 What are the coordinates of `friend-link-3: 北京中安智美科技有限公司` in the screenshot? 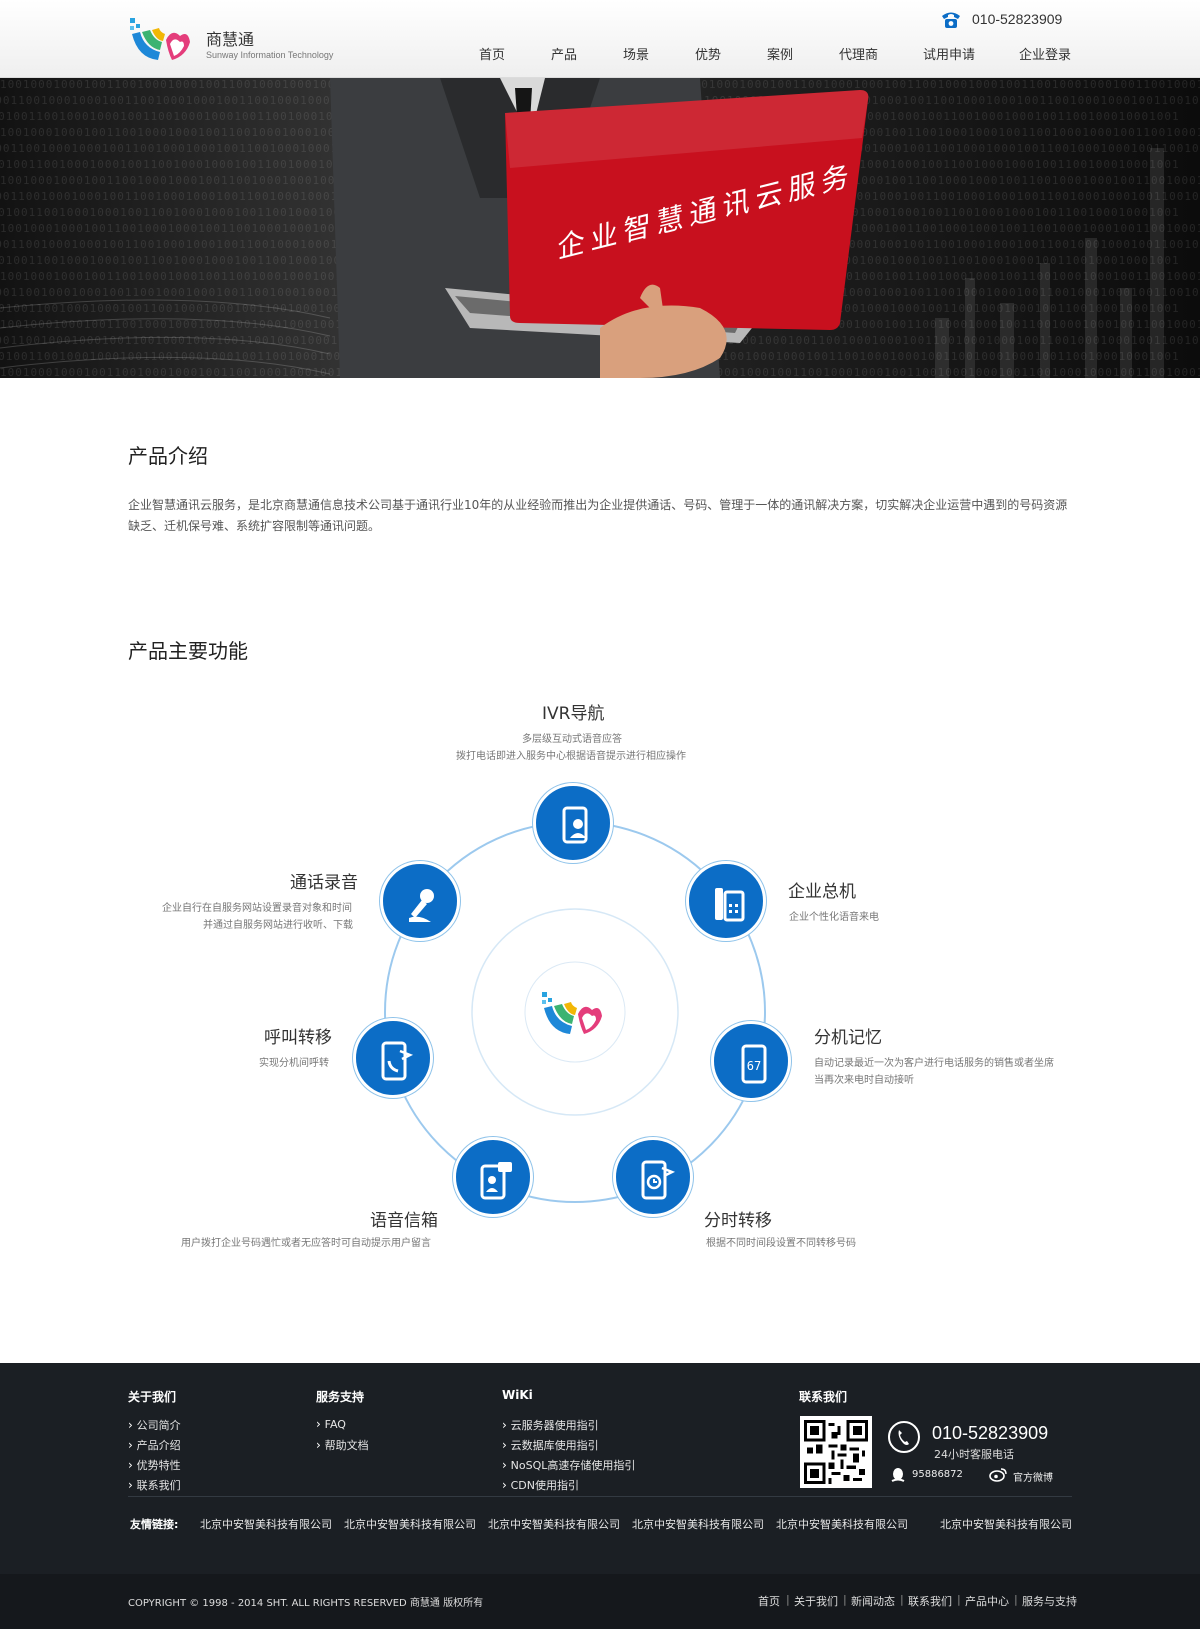 It's located at (554, 1524).